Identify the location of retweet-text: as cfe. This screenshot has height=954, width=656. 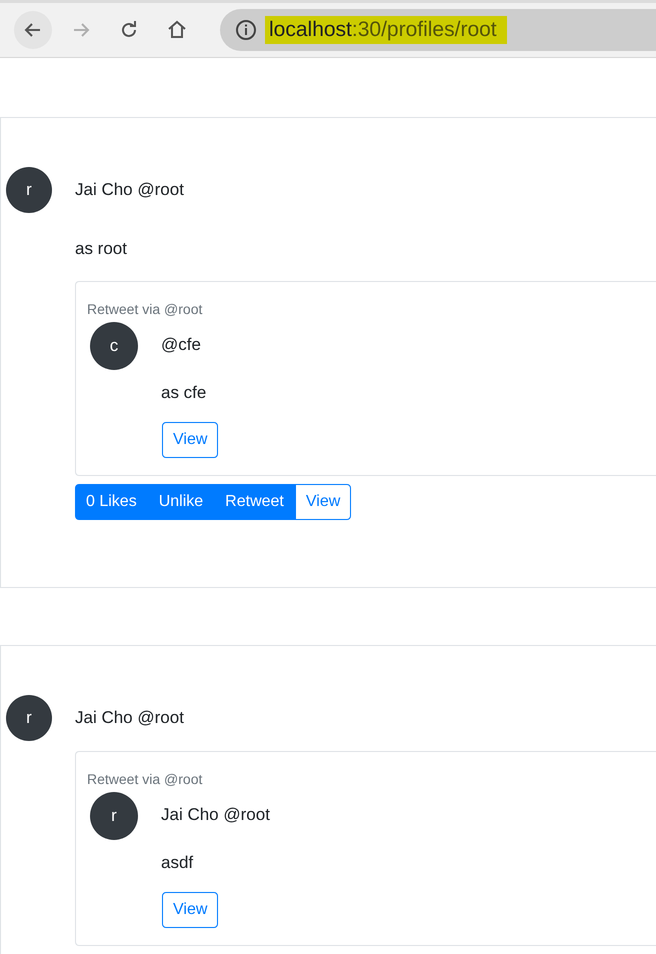
(183, 393).